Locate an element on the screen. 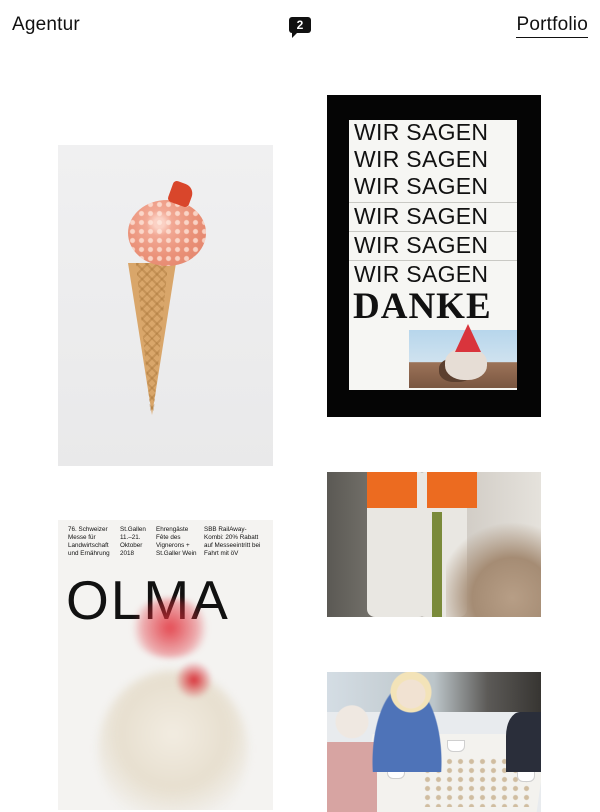 The image size is (600, 812). party-hat-icon is located at coordinates (468, 338).